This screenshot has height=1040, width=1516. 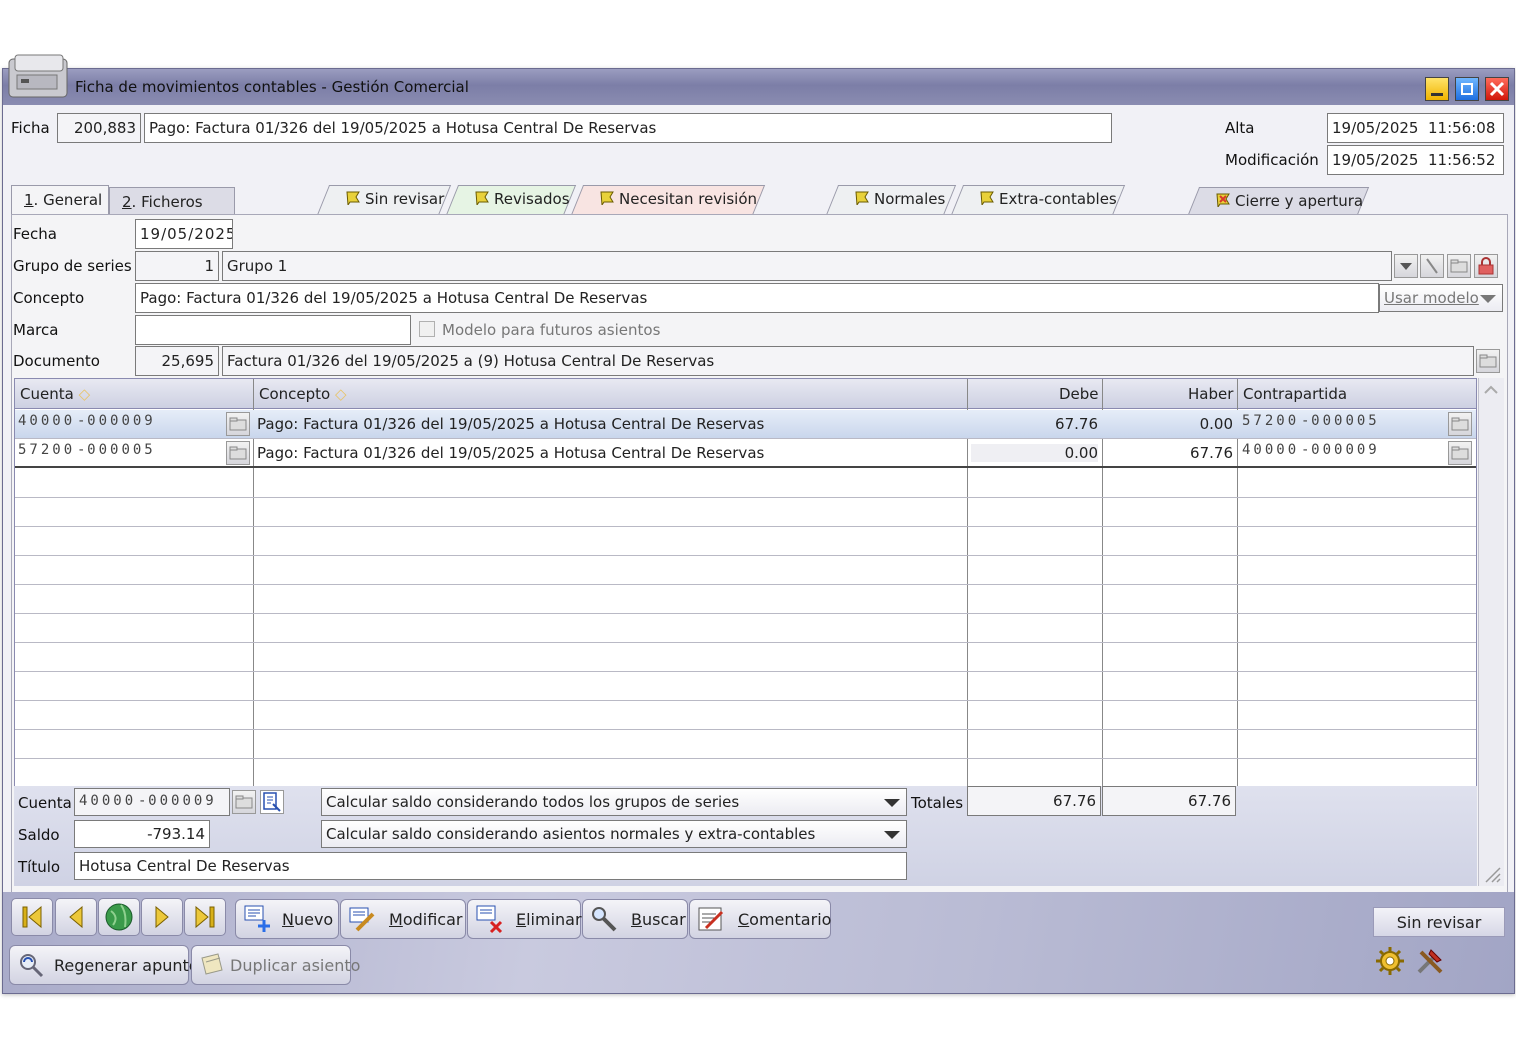 I want to click on tab-extra-contables: Extra-contables, so click(x=1038, y=200).